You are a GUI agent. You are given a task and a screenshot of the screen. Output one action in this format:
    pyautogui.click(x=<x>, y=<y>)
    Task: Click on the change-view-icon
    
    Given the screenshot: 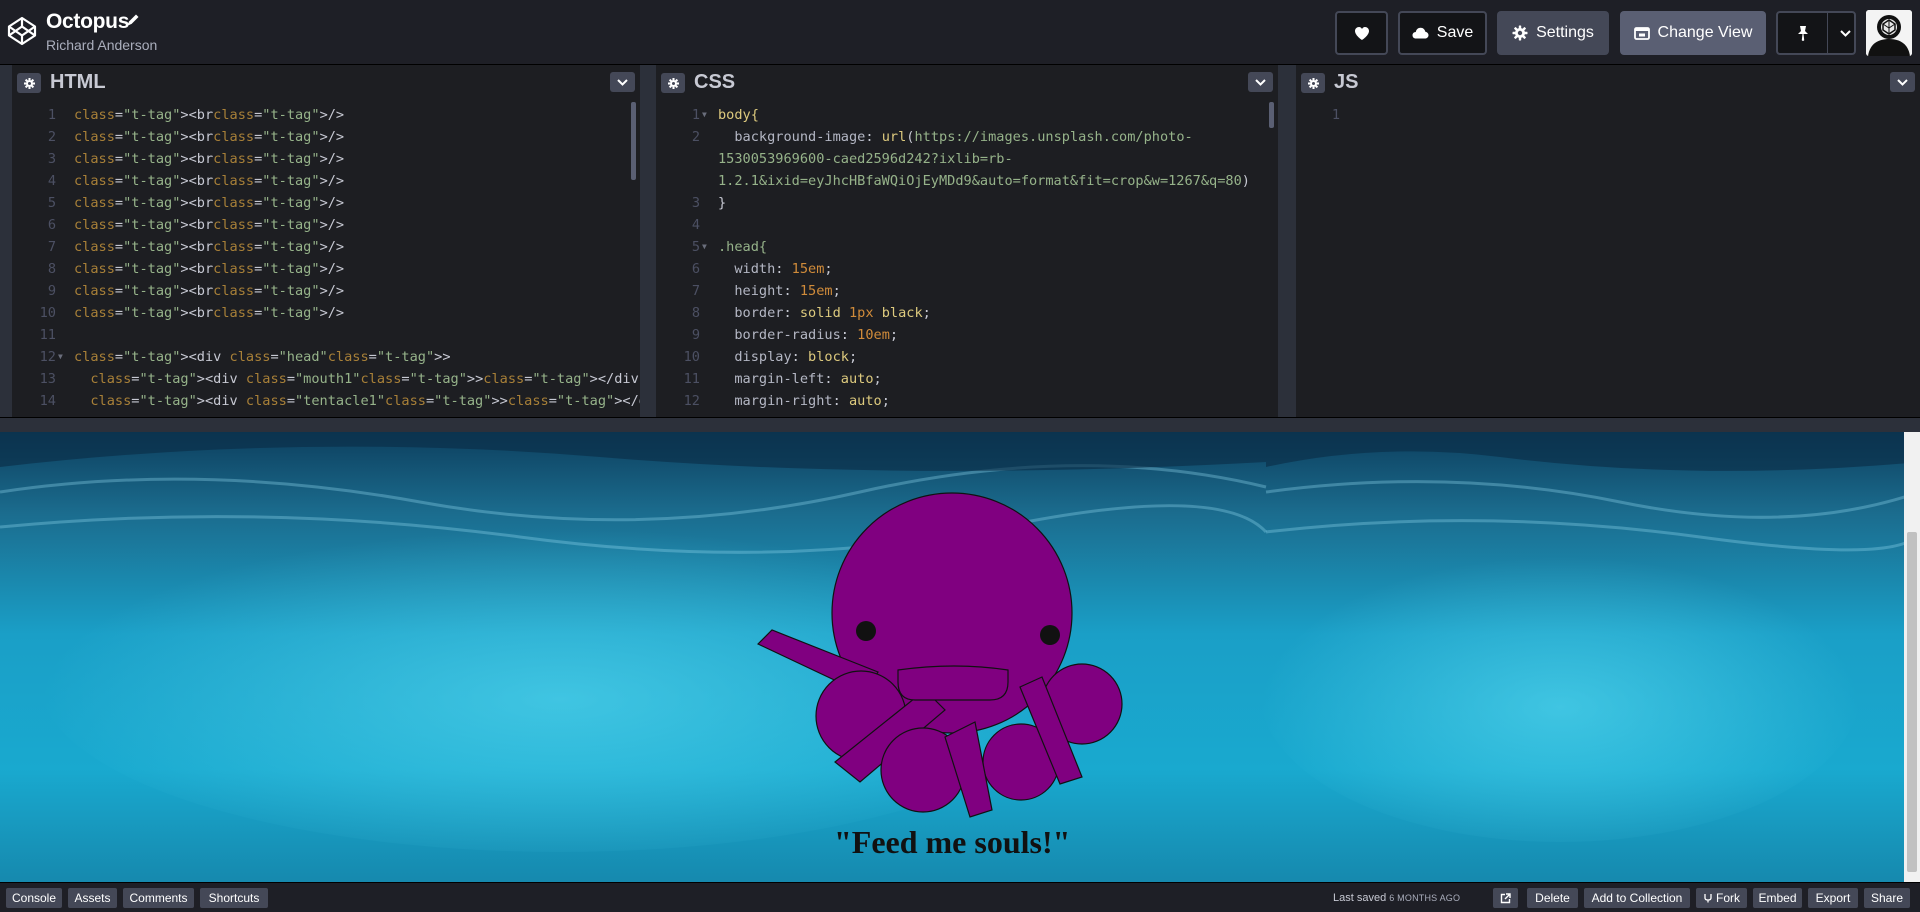 What is the action you would take?
    pyautogui.click(x=1641, y=33)
    